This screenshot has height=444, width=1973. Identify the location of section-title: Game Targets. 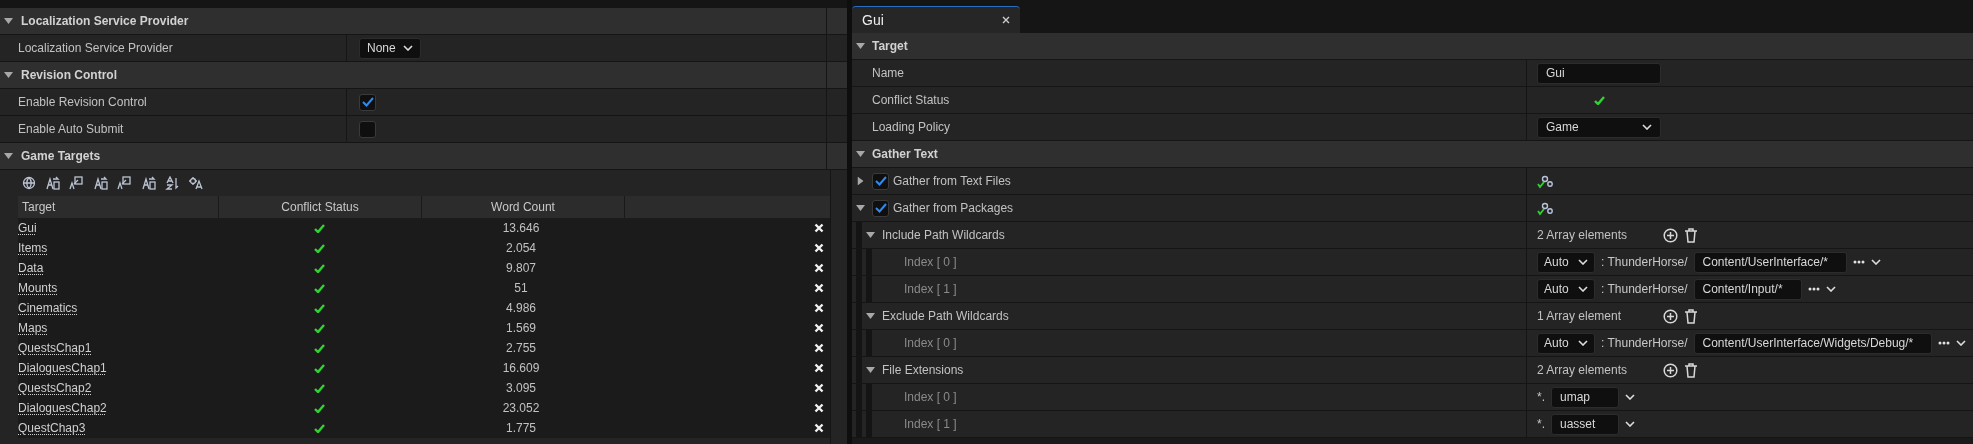
(61, 156).